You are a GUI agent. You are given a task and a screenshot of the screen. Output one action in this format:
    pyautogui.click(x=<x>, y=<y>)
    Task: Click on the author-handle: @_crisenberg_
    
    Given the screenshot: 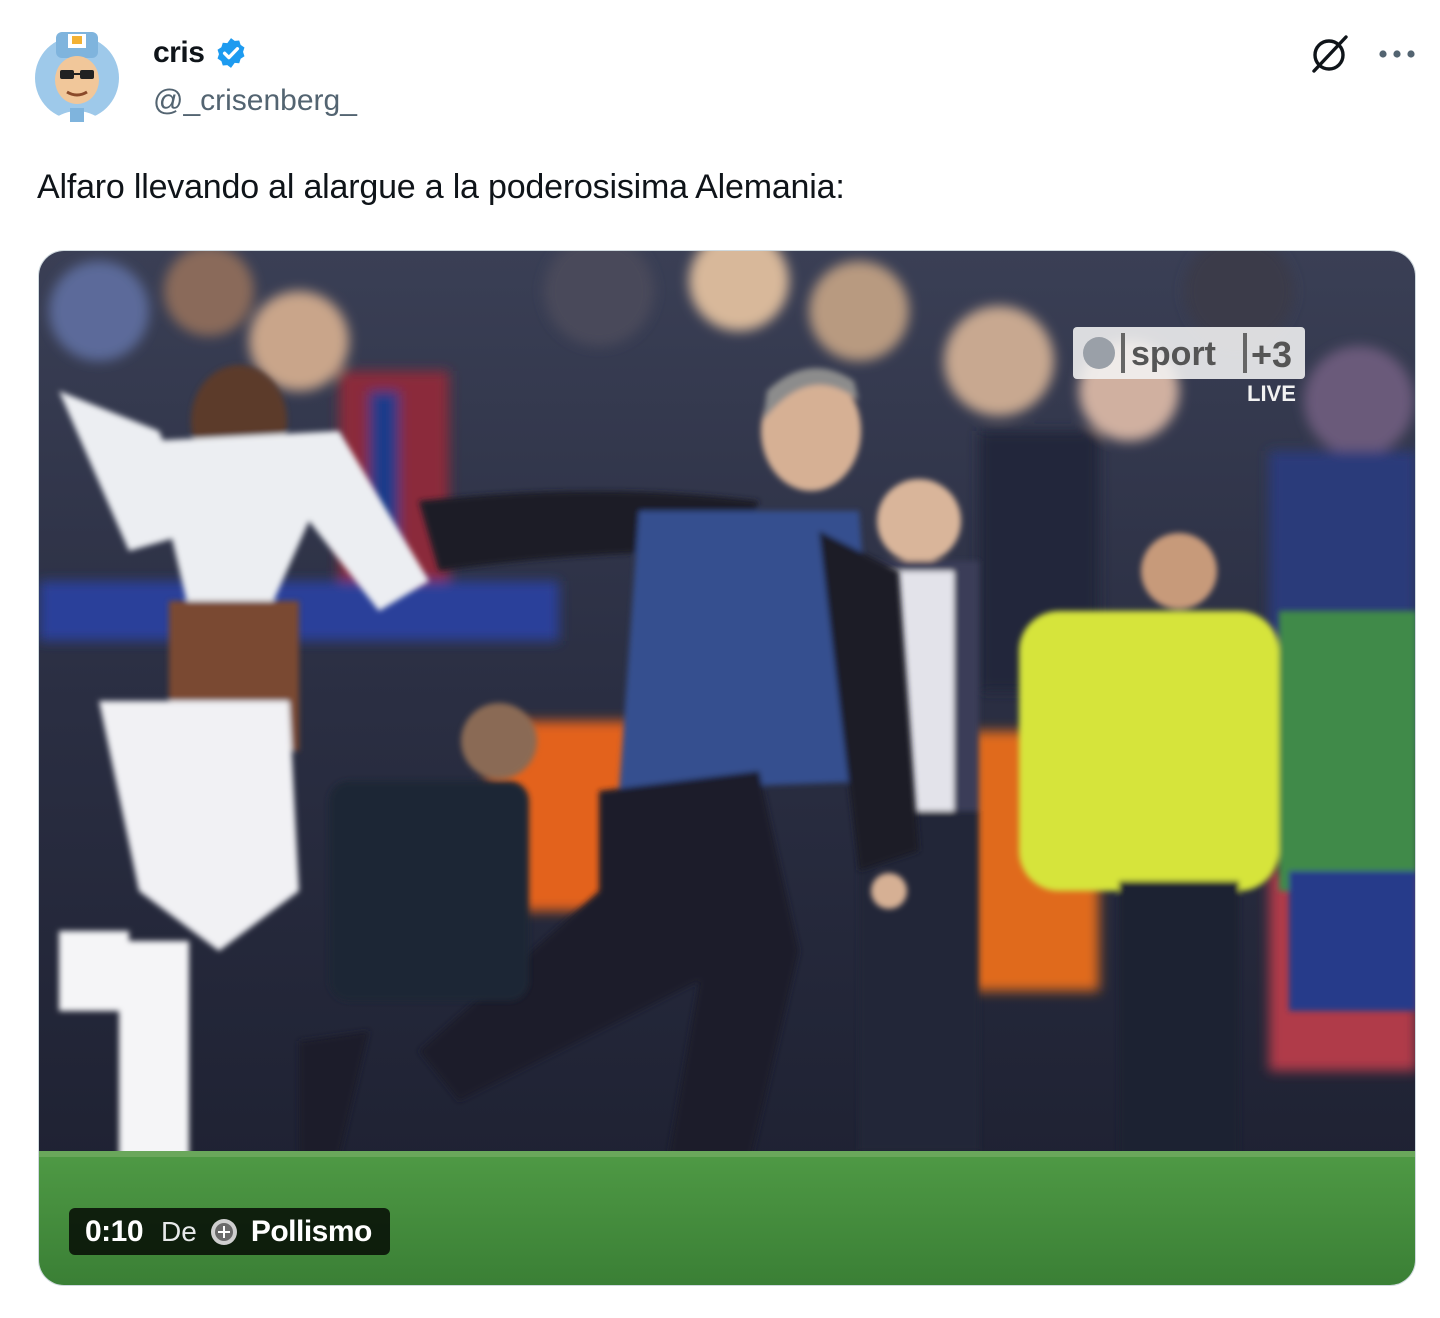 What is the action you would take?
    pyautogui.click(x=255, y=101)
    